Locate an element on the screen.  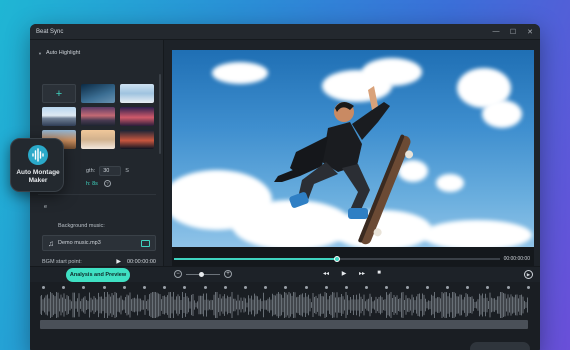
current-time: 00:00:00:00 is located at coordinates (516, 259).